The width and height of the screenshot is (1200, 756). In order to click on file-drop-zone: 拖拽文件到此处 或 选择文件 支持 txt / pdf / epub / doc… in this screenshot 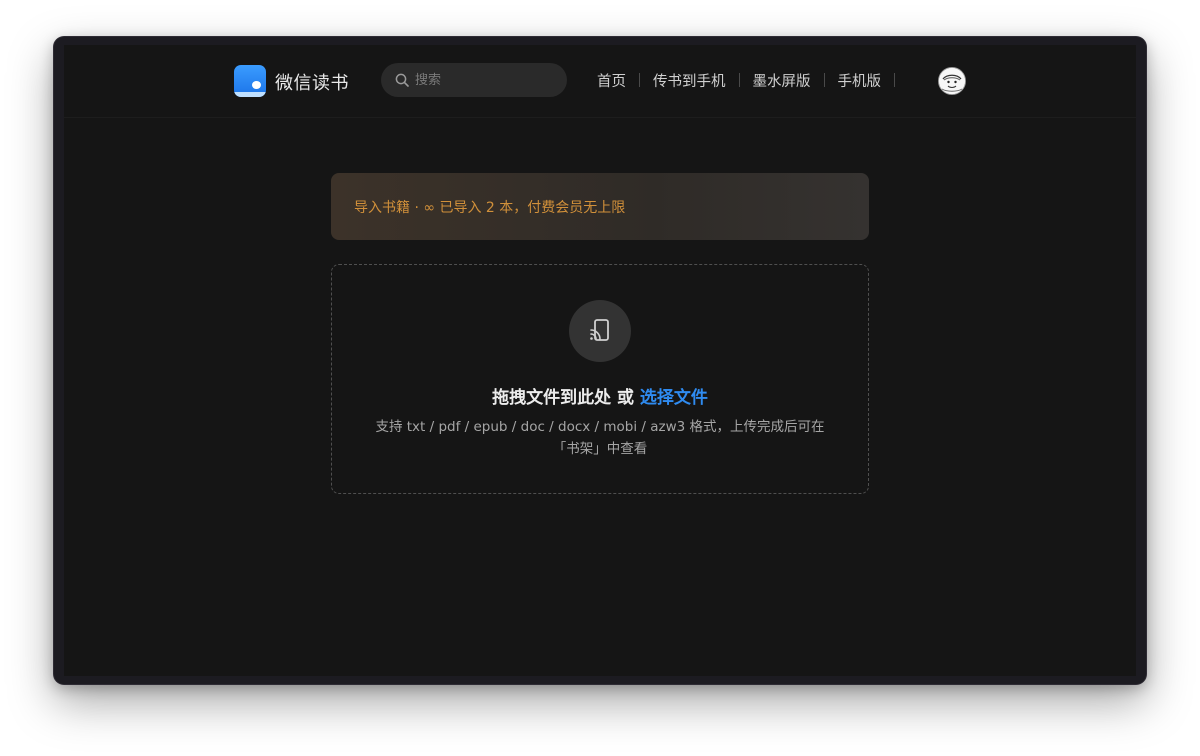, I will do `click(600, 379)`.